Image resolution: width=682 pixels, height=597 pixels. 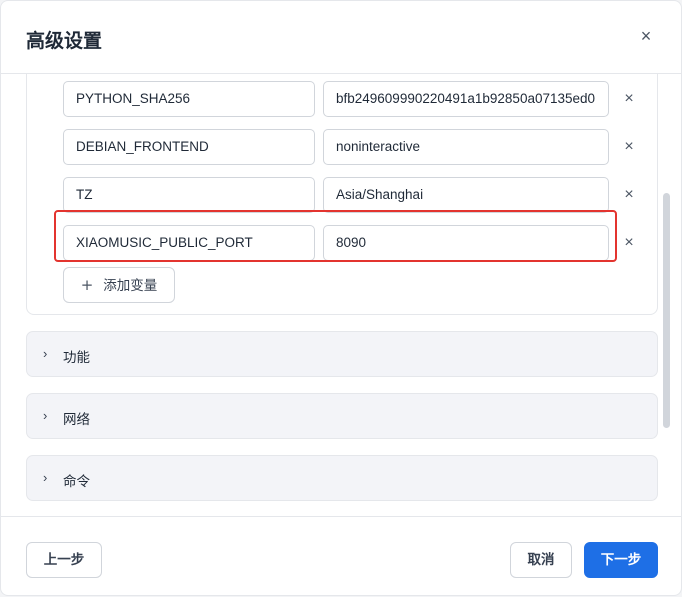 I want to click on env-key-input: PYTHON_SHA256, so click(x=189, y=99).